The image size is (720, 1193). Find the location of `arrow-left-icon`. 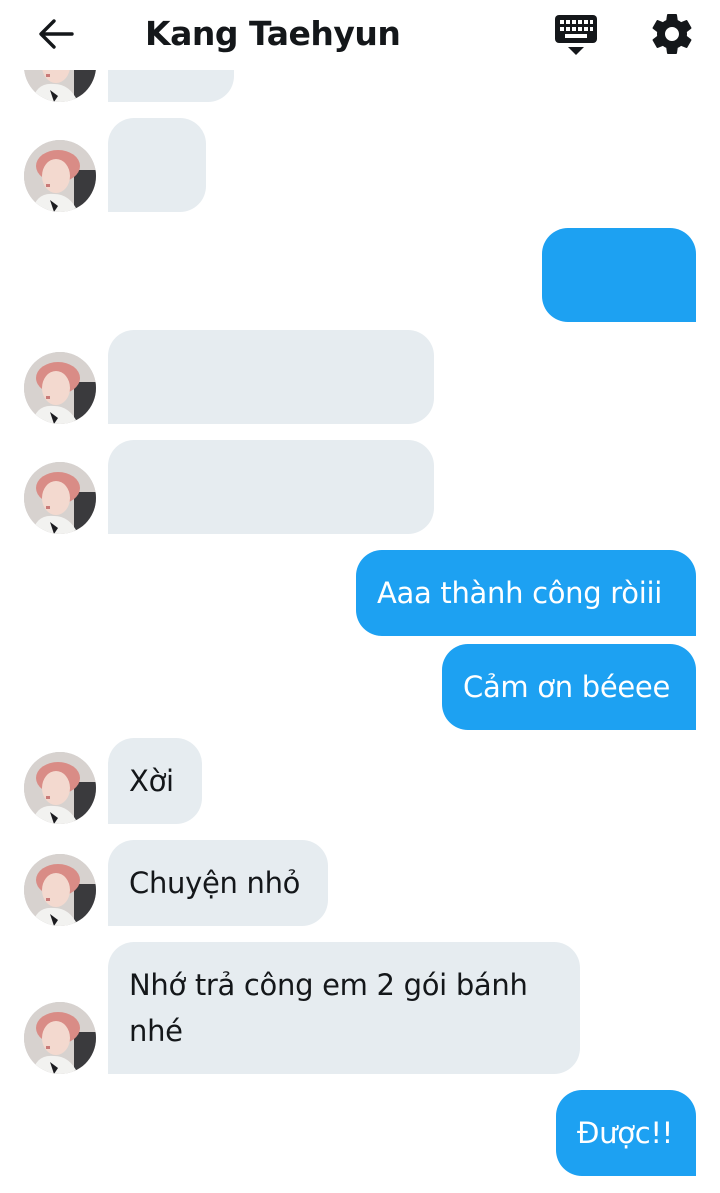

arrow-left-icon is located at coordinates (56, 34).